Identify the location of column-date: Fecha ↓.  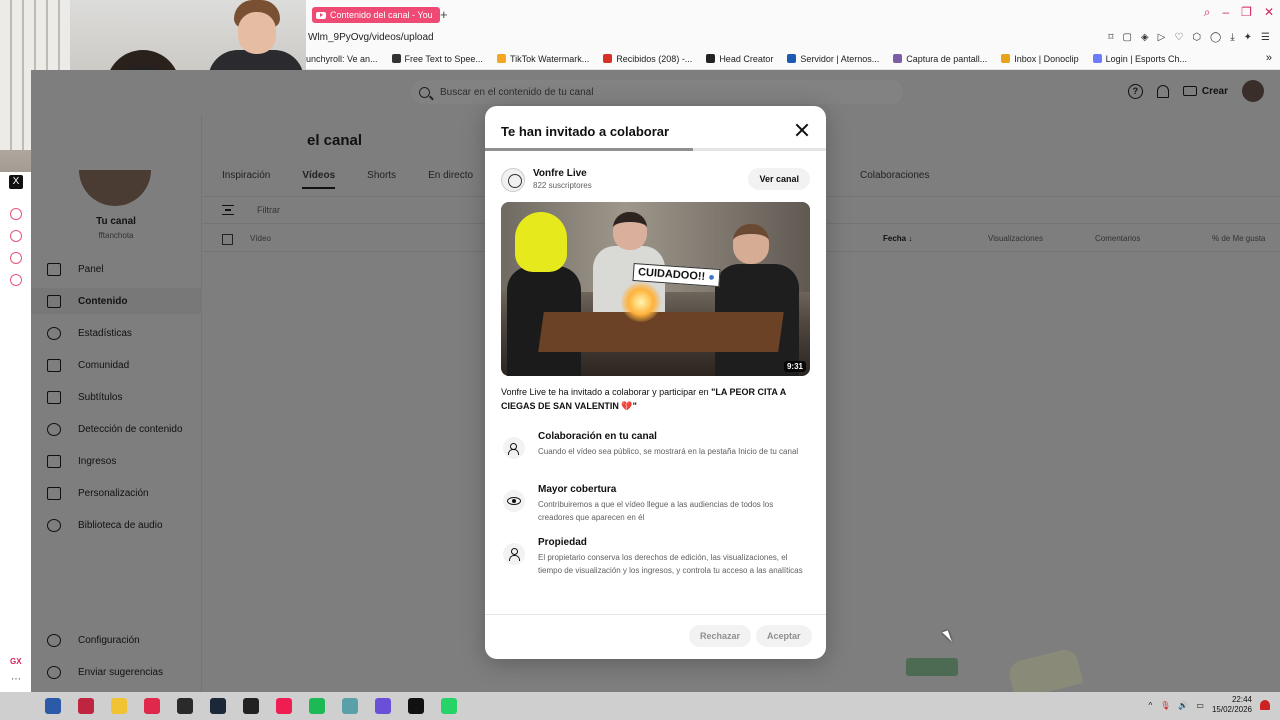
(897, 238).